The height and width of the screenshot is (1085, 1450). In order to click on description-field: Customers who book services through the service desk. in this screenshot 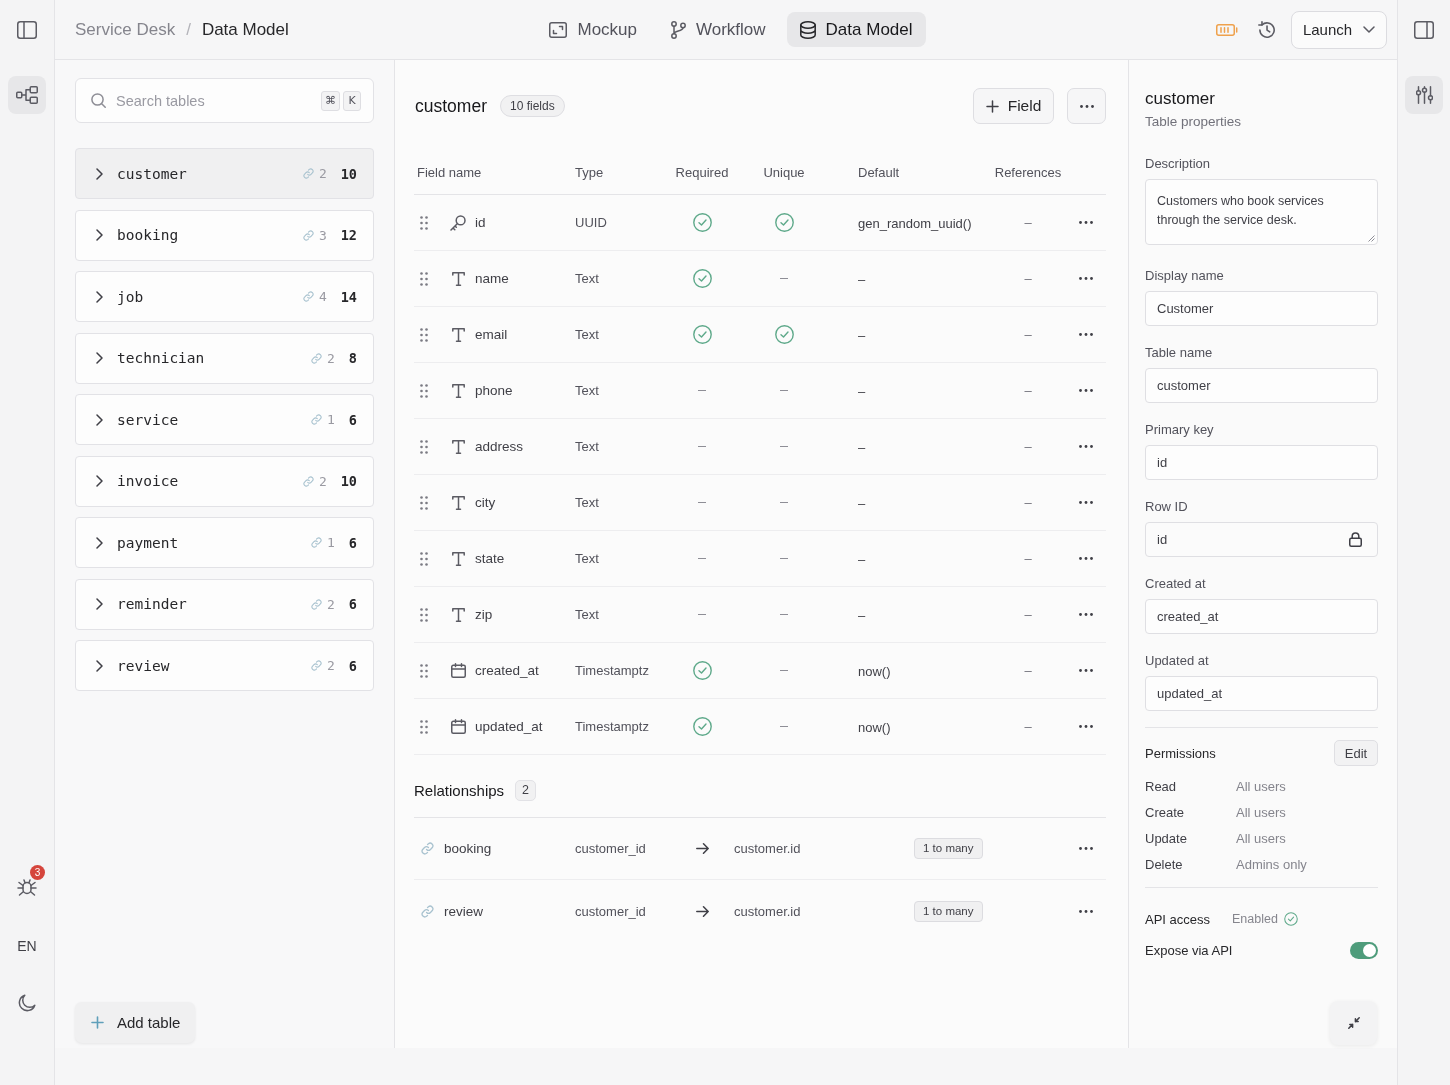, I will do `click(1261, 212)`.